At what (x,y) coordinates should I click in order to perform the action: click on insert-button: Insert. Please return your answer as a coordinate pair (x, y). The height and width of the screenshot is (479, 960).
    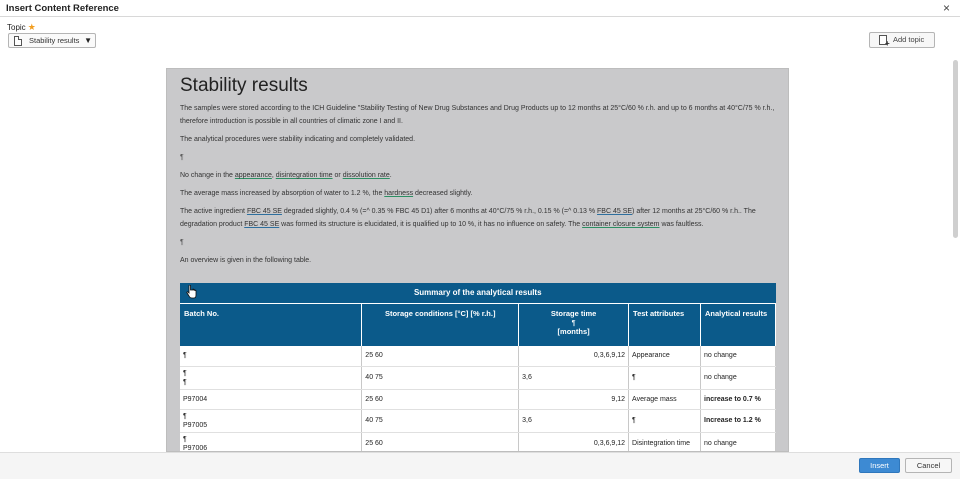
    Looking at the image, I should click on (879, 465).